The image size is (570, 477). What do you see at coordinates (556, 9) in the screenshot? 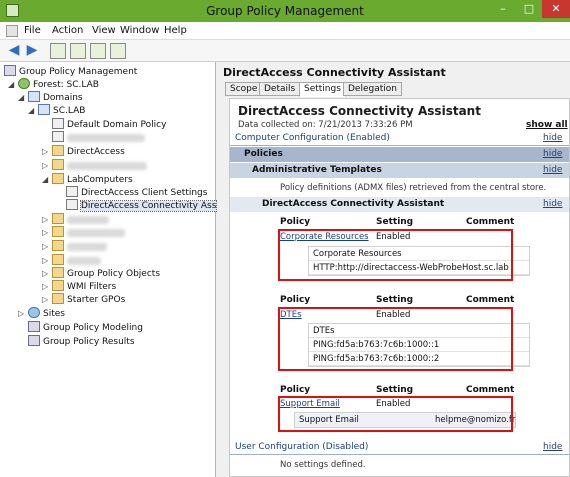
I see `close-button: ✕` at bounding box center [556, 9].